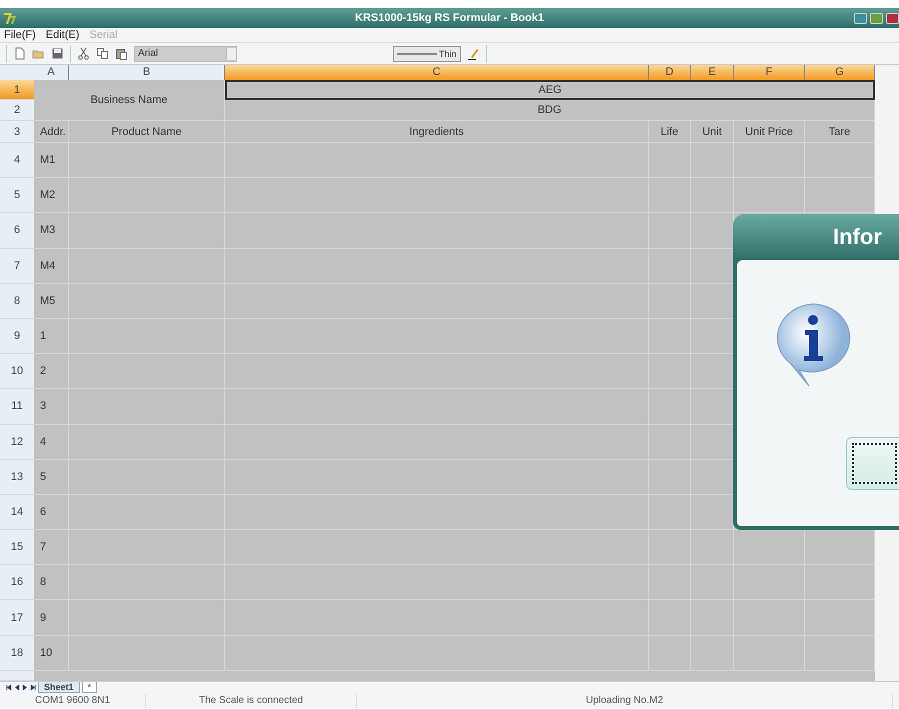 This screenshot has width=899, height=709. Describe the element at coordinates (17, 442) in the screenshot. I see `row-header: 12` at that location.